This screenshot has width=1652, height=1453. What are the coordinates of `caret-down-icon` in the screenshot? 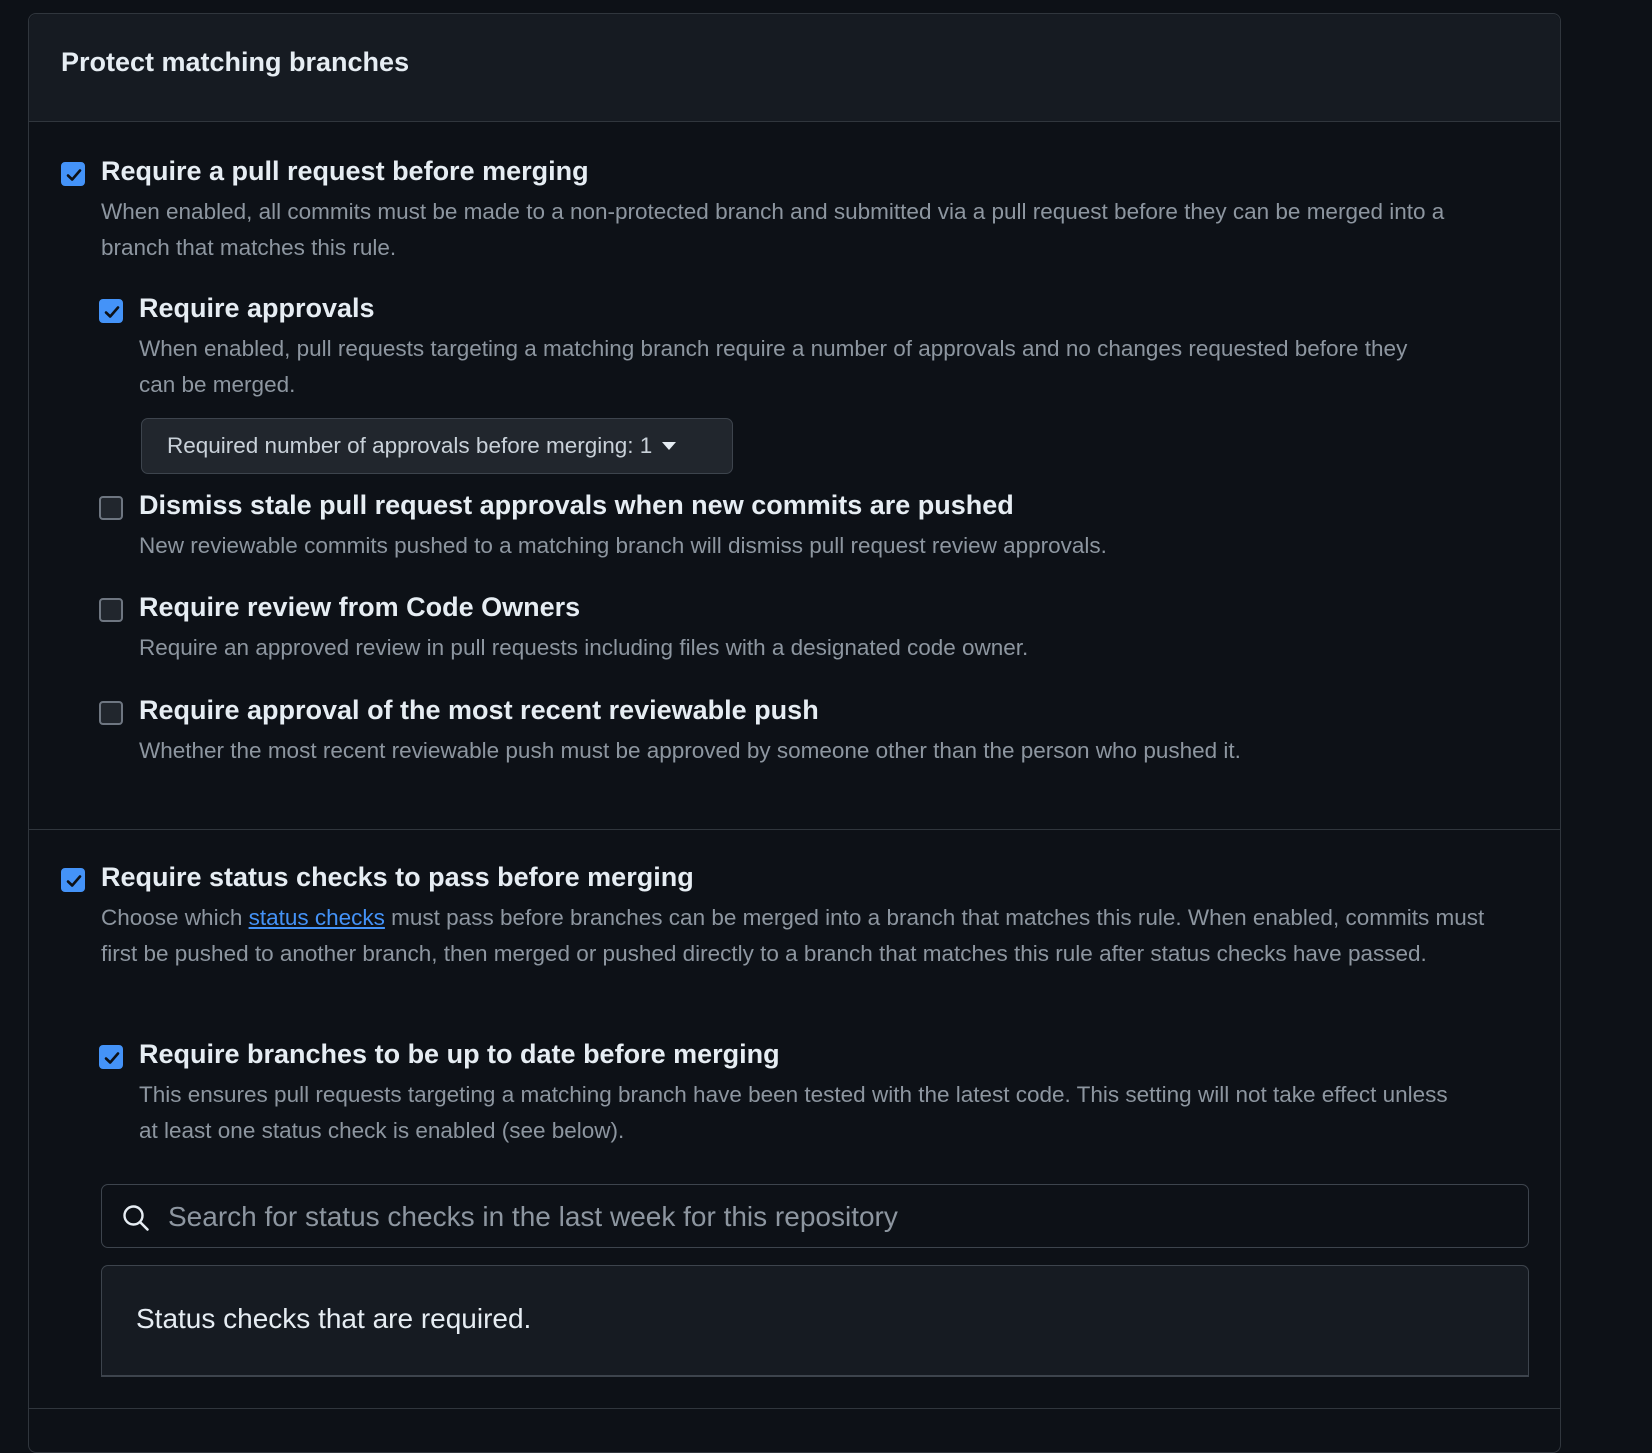 It's located at (669, 446).